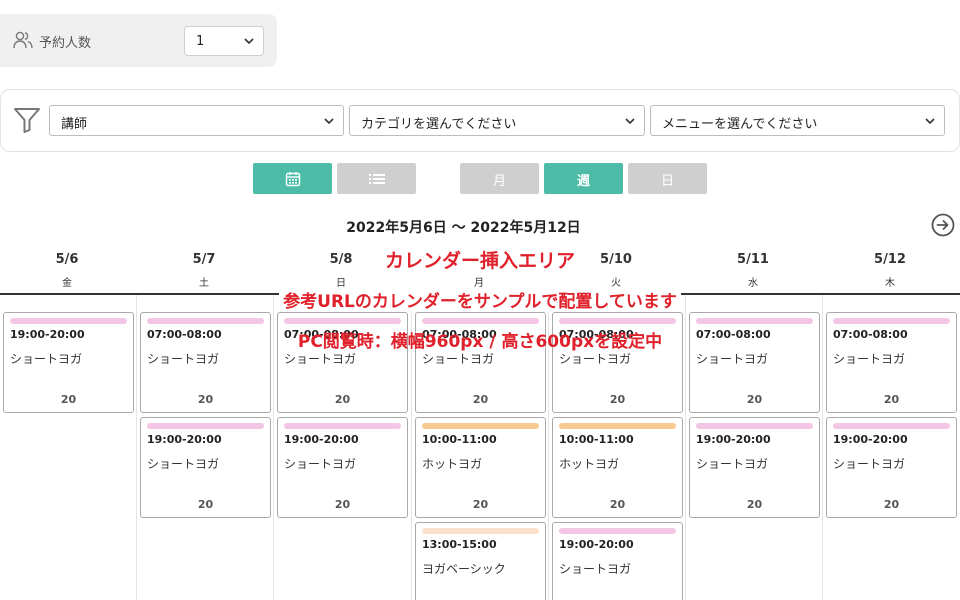  I want to click on month-view-button: 月, so click(499, 178).